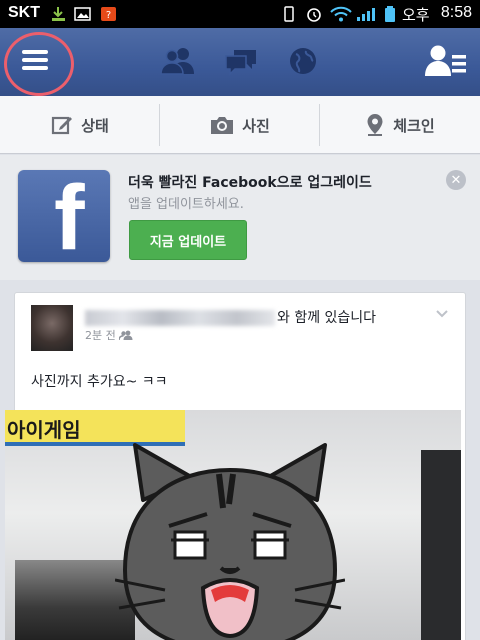 The height and width of the screenshot is (640, 480). I want to click on checkin-button: 체크인, so click(400, 125).